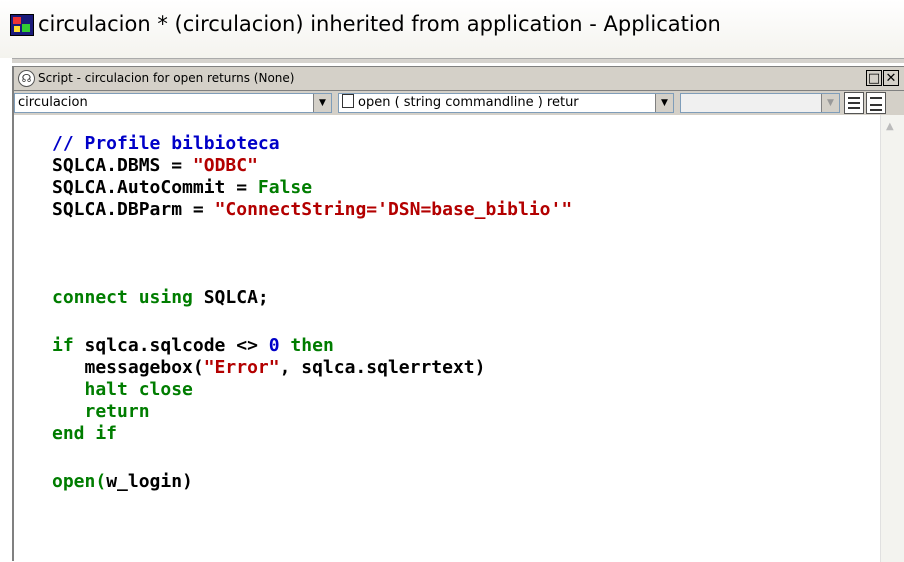 The image size is (904, 562). Describe the element at coordinates (173, 103) in the screenshot. I see `object-select: circulacion ▼` at that location.